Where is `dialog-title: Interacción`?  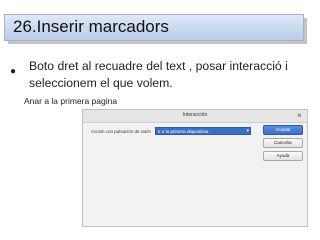
dialog-title: Interacción is located at coordinates (195, 115).